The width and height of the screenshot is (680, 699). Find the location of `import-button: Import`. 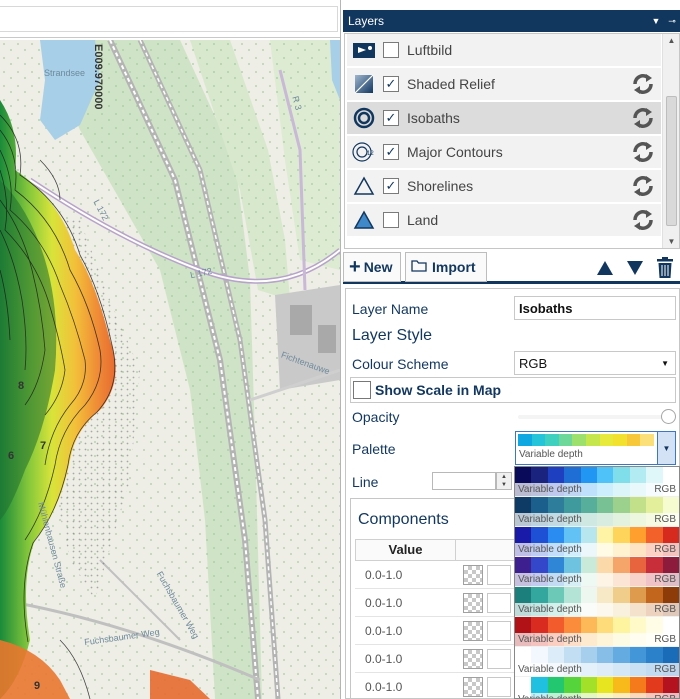

import-button: Import is located at coordinates (446, 267).